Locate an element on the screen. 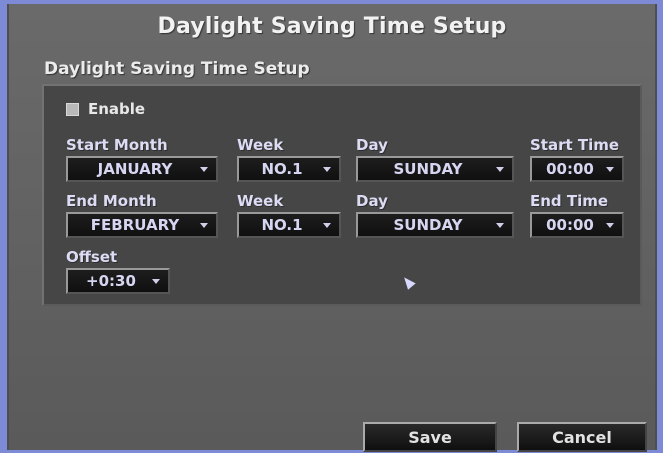 This screenshot has height=453, width=663. offset-select: +0:30 is located at coordinates (118, 281).